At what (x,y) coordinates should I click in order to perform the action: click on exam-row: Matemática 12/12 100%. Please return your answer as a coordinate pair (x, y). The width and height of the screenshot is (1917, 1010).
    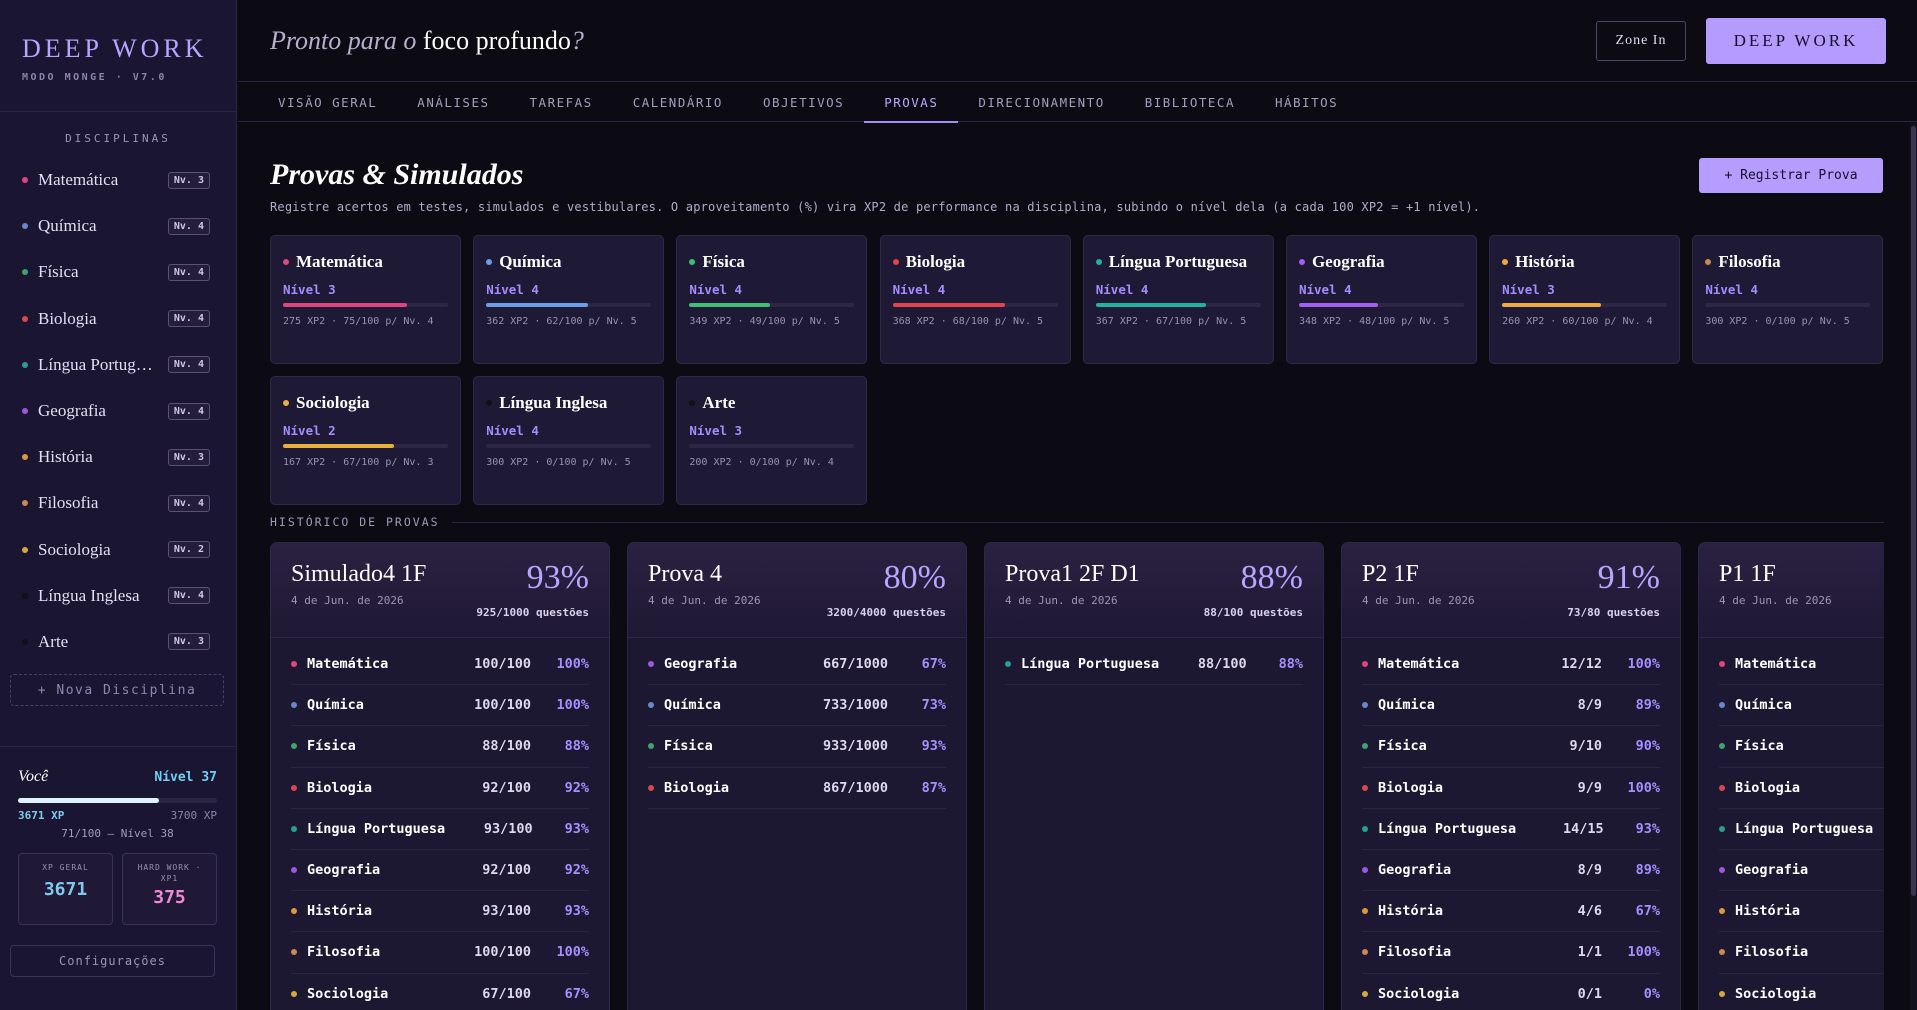
    Looking at the image, I should click on (1511, 665).